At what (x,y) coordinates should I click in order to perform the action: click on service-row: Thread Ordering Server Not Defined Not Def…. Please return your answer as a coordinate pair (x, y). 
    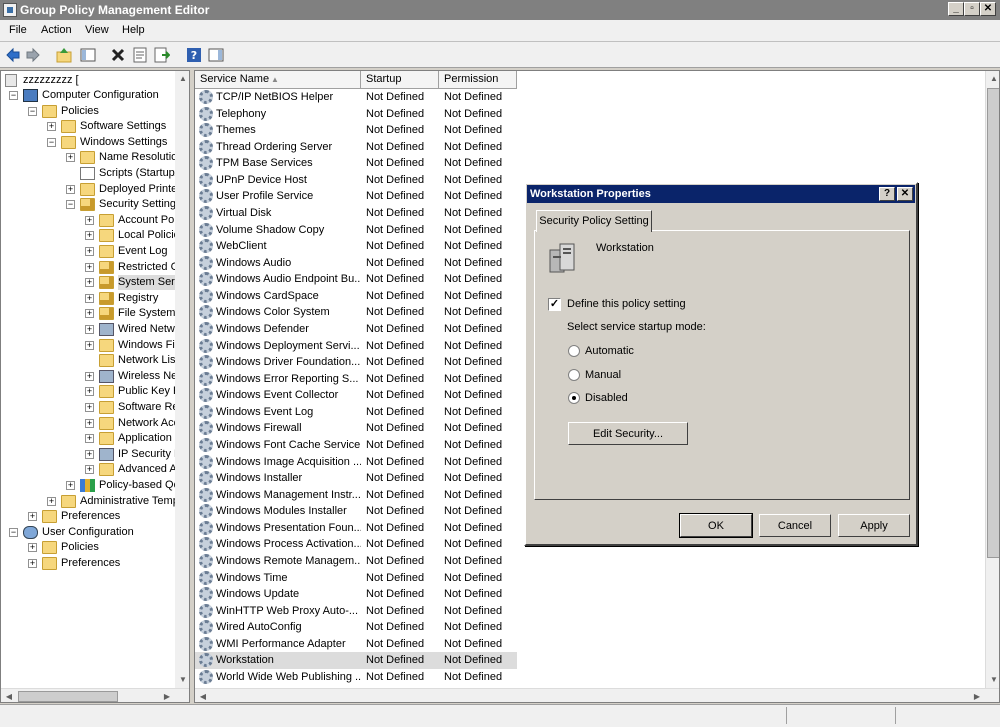
    Looking at the image, I should click on (356, 147).